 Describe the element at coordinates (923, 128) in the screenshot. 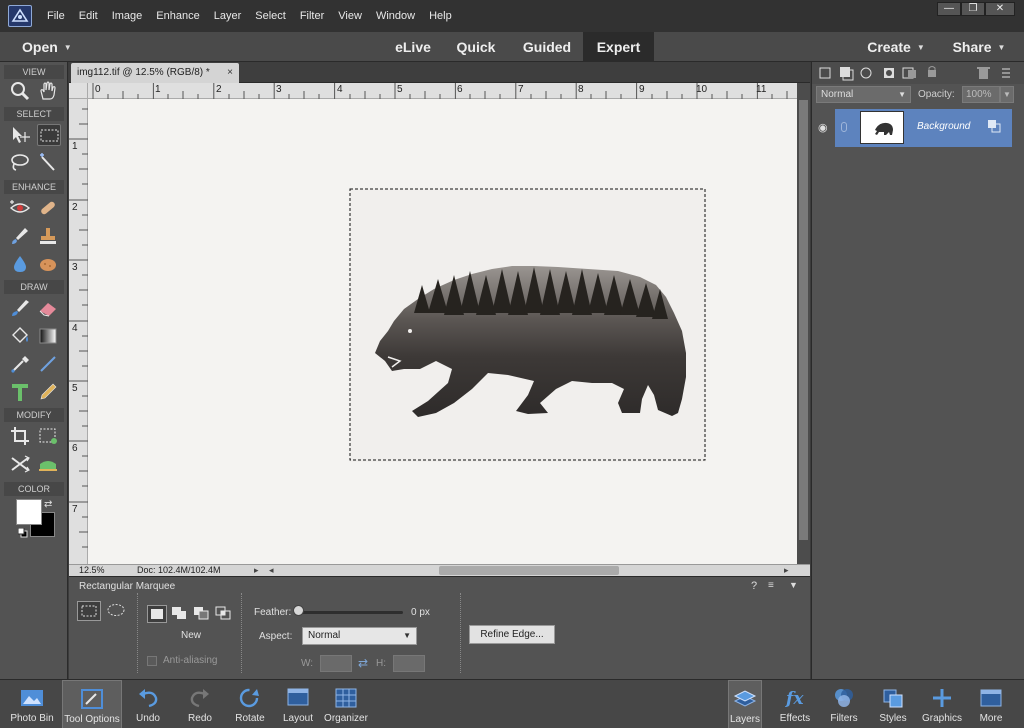

I see `layer-row-background: Background` at that location.